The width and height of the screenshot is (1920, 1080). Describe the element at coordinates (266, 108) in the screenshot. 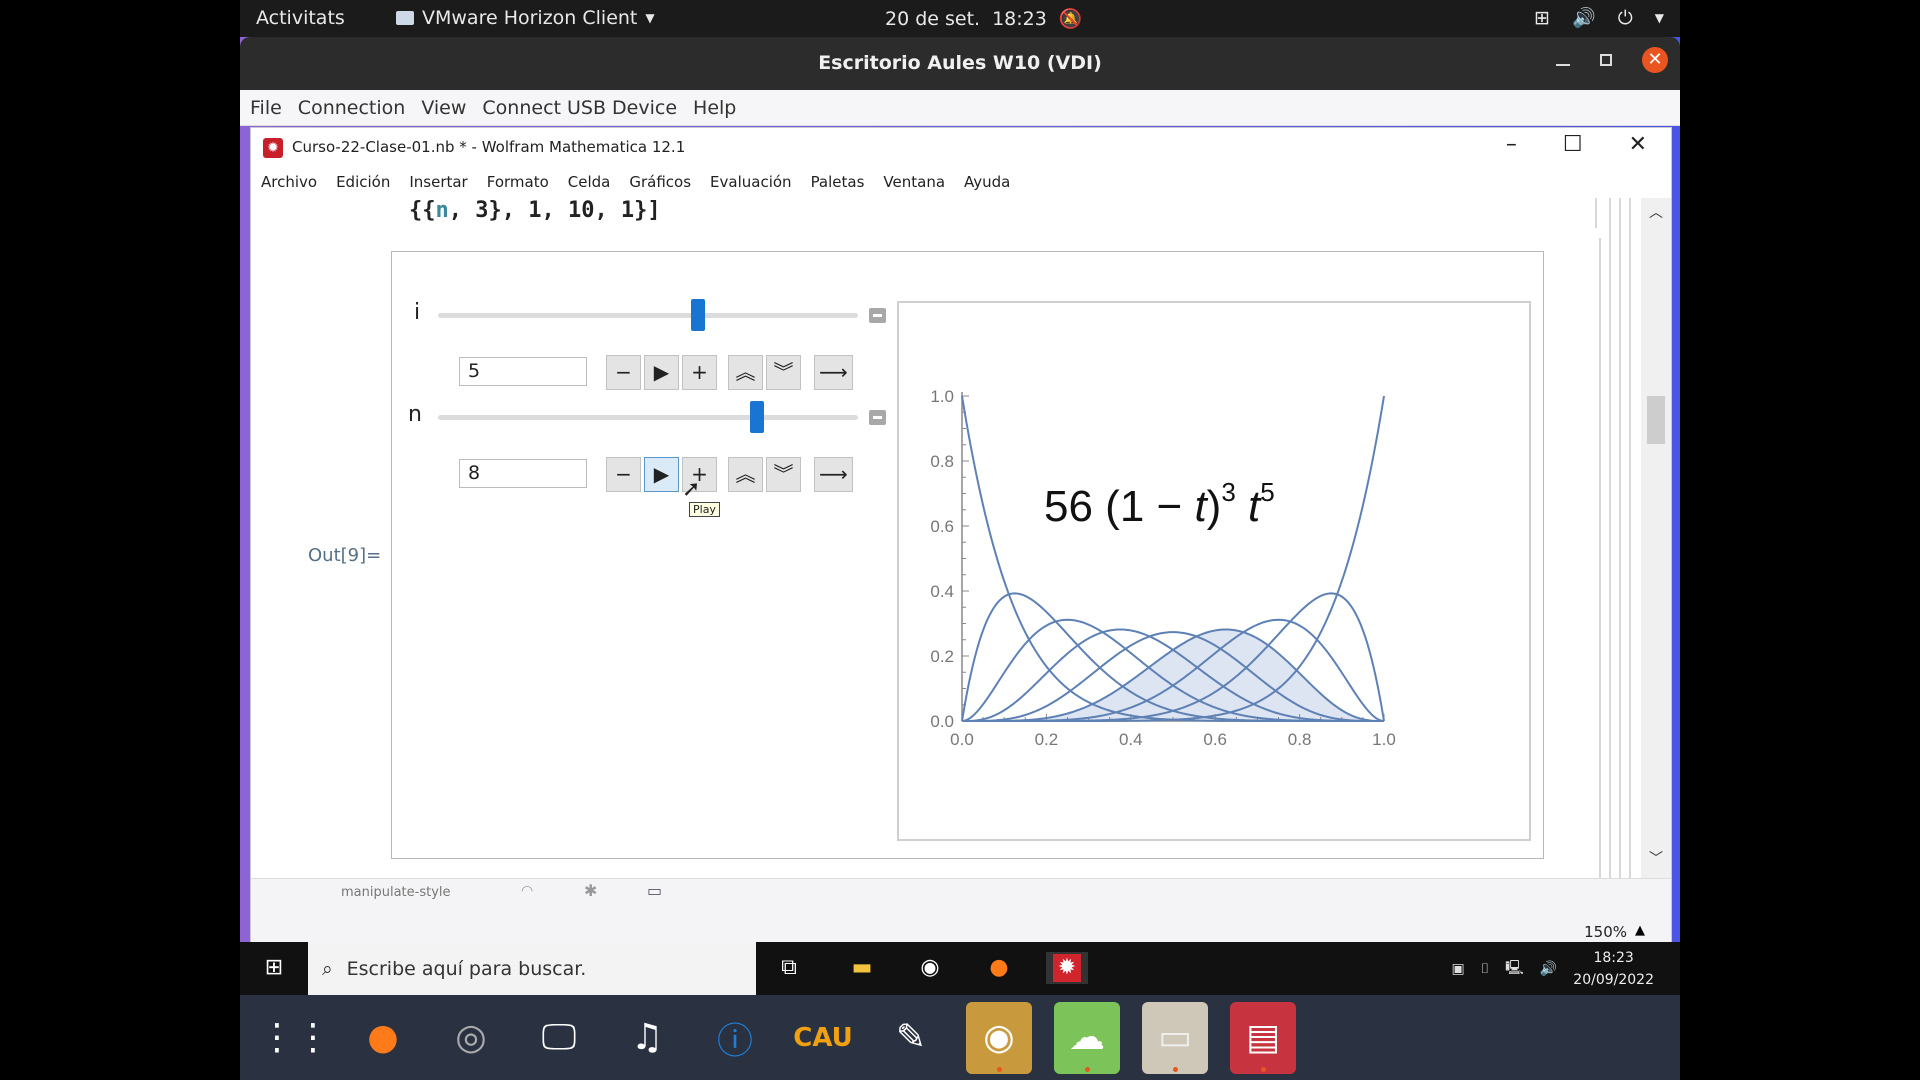

I see `menu-file: File` at that location.